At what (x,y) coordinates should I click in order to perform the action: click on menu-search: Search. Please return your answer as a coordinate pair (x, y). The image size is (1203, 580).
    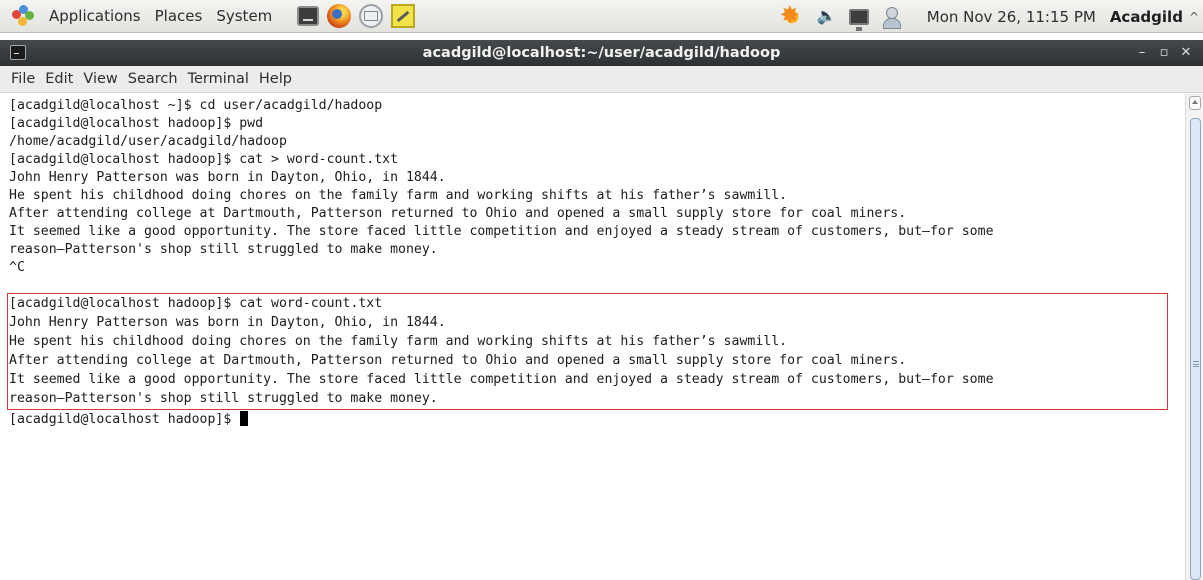
    Looking at the image, I should click on (153, 79).